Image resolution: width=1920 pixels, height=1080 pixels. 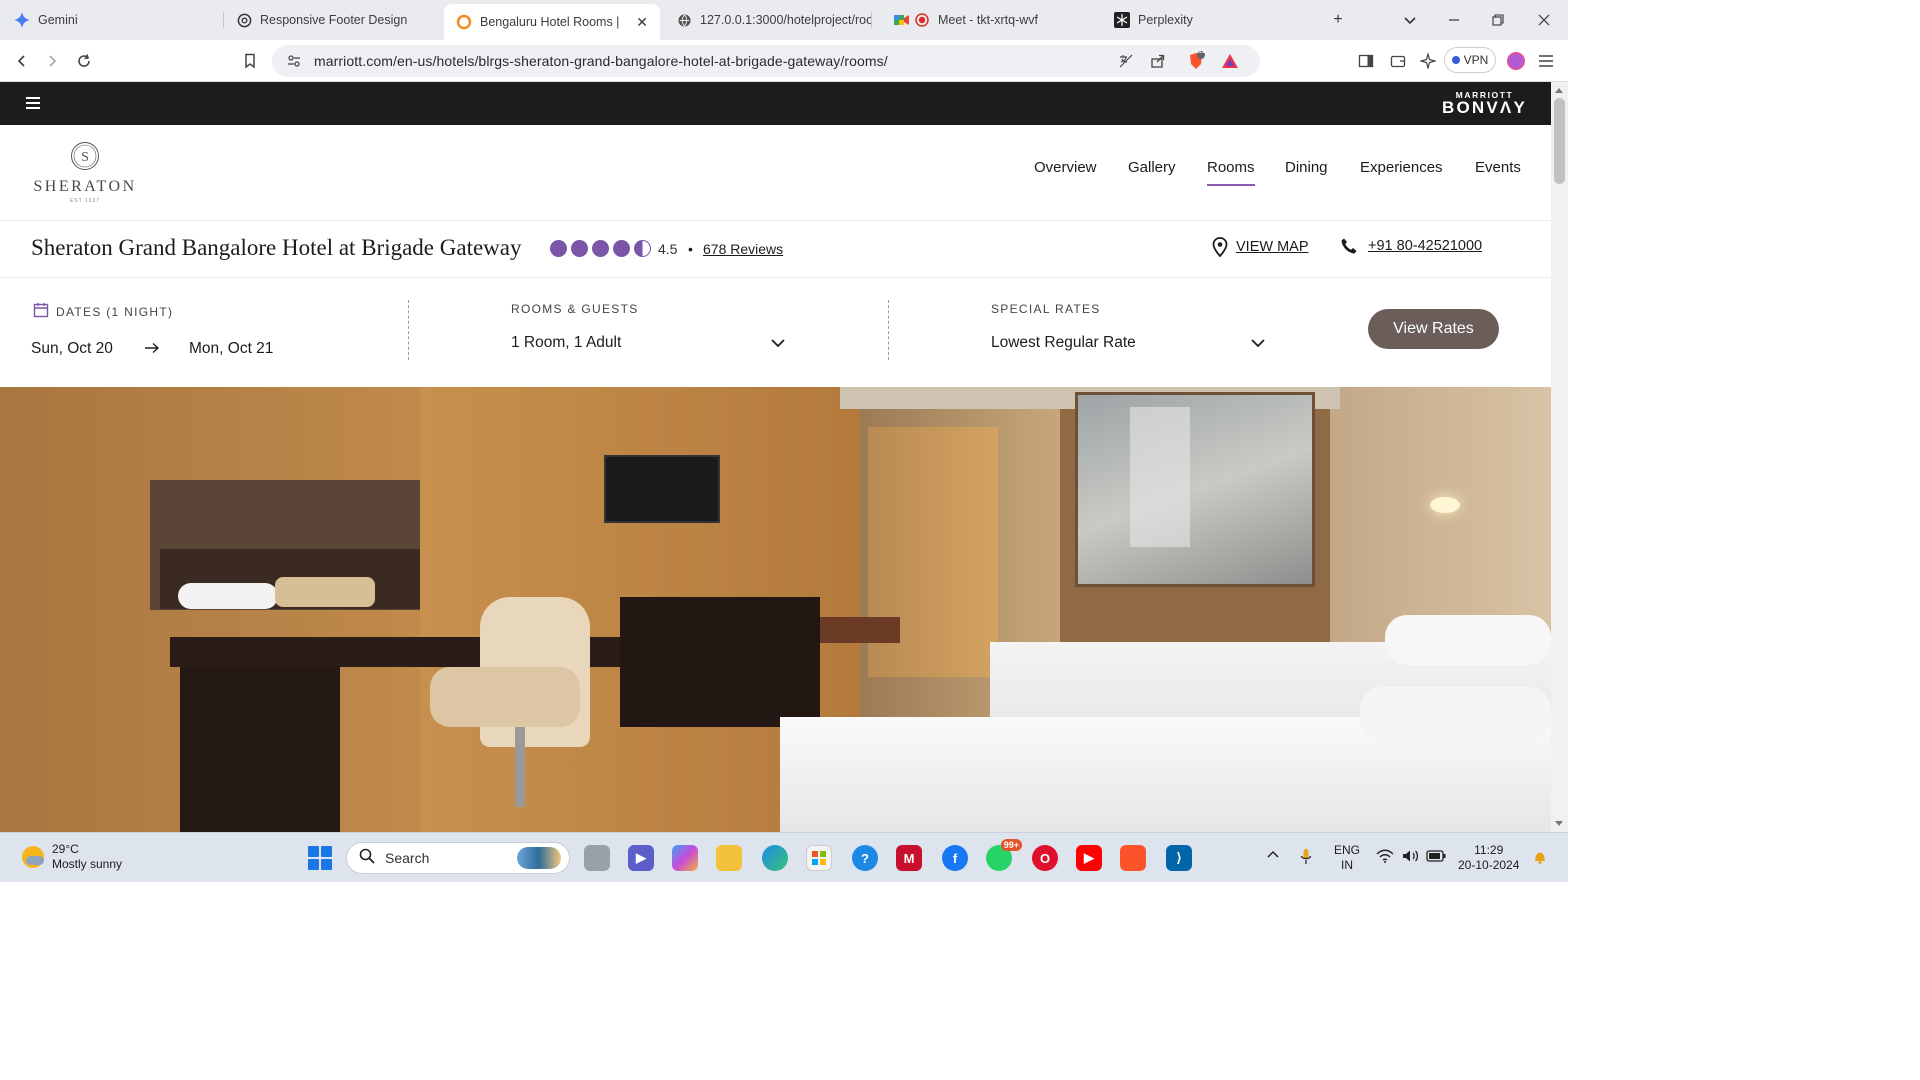 What do you see at coordinates (1196, 60) in the screenshot?
I see `brave-shields-icon: 19` at bounding box center [1196, 60].